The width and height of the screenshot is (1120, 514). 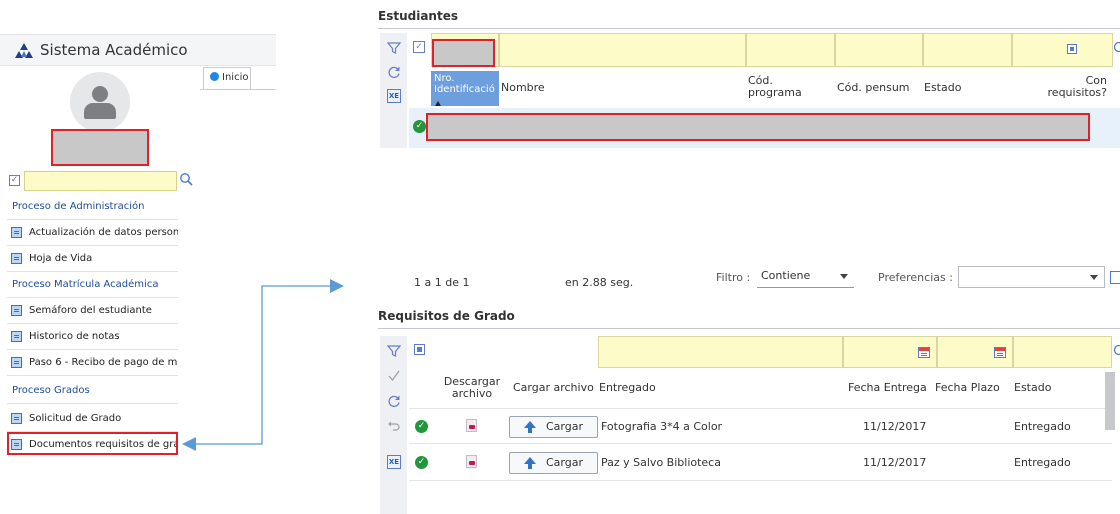 I want to click on save-icon, so click(x=1115, y=277).